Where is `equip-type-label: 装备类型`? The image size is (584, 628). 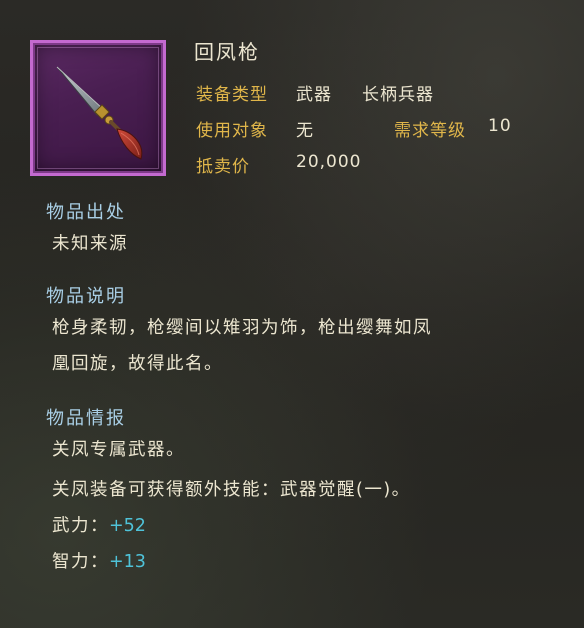
equip-type-label: 装备类型 is located at coordinates (232, 95).